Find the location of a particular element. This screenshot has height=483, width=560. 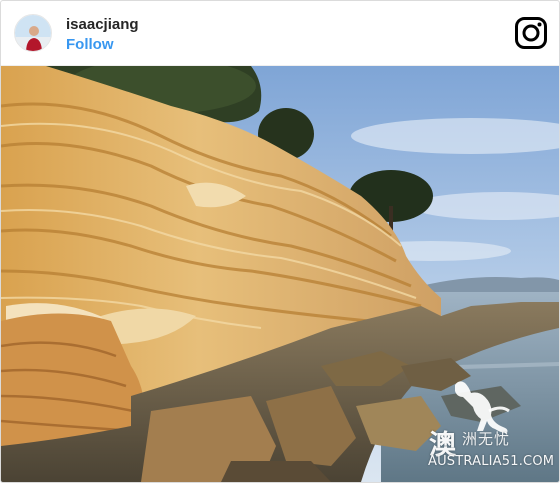

follow-button: Follow is located at coordinates (90, 44).